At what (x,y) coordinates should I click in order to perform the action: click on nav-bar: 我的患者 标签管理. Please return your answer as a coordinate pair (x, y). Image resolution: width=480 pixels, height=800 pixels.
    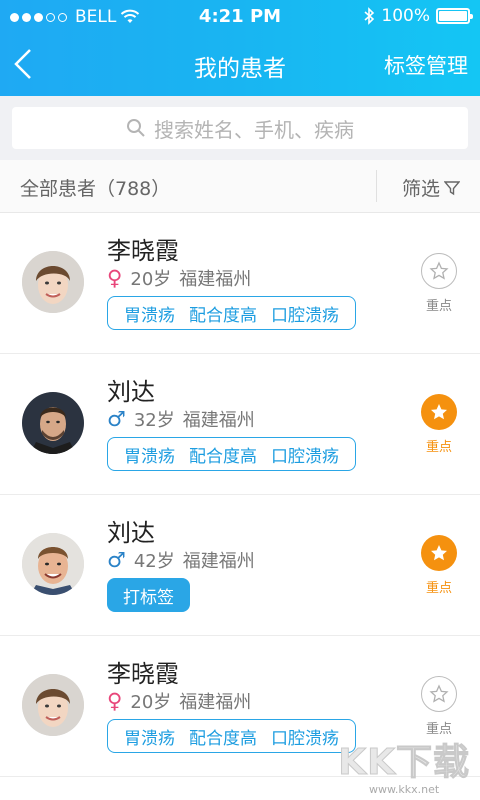
    Looking at the image, I should click on (240, 65).